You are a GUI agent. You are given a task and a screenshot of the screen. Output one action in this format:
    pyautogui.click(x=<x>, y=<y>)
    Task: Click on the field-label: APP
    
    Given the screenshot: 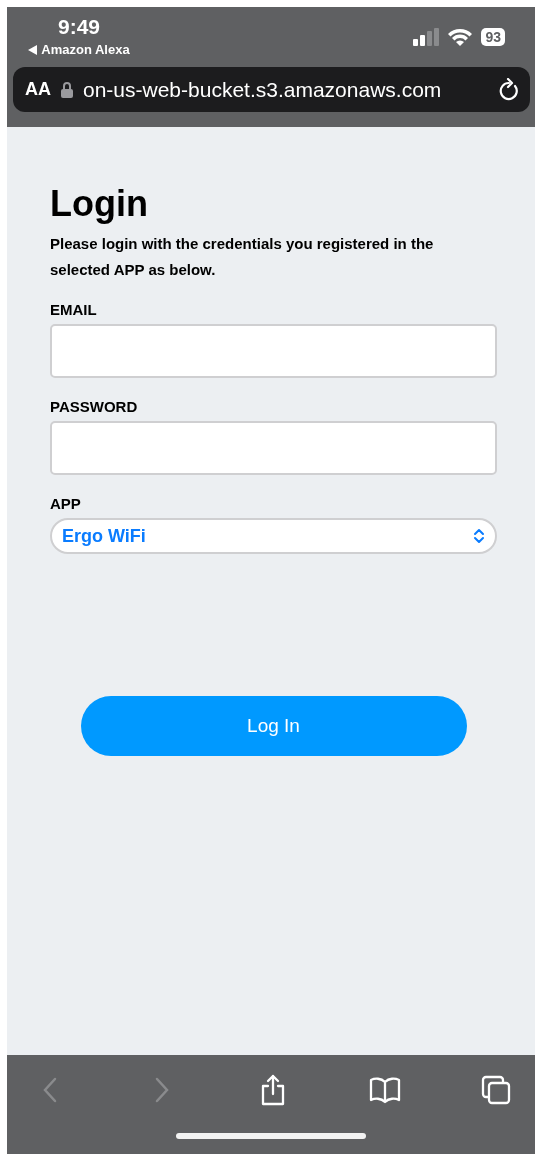 What is the action you would take?
    pyautogui.click(x=66, y=503)
    